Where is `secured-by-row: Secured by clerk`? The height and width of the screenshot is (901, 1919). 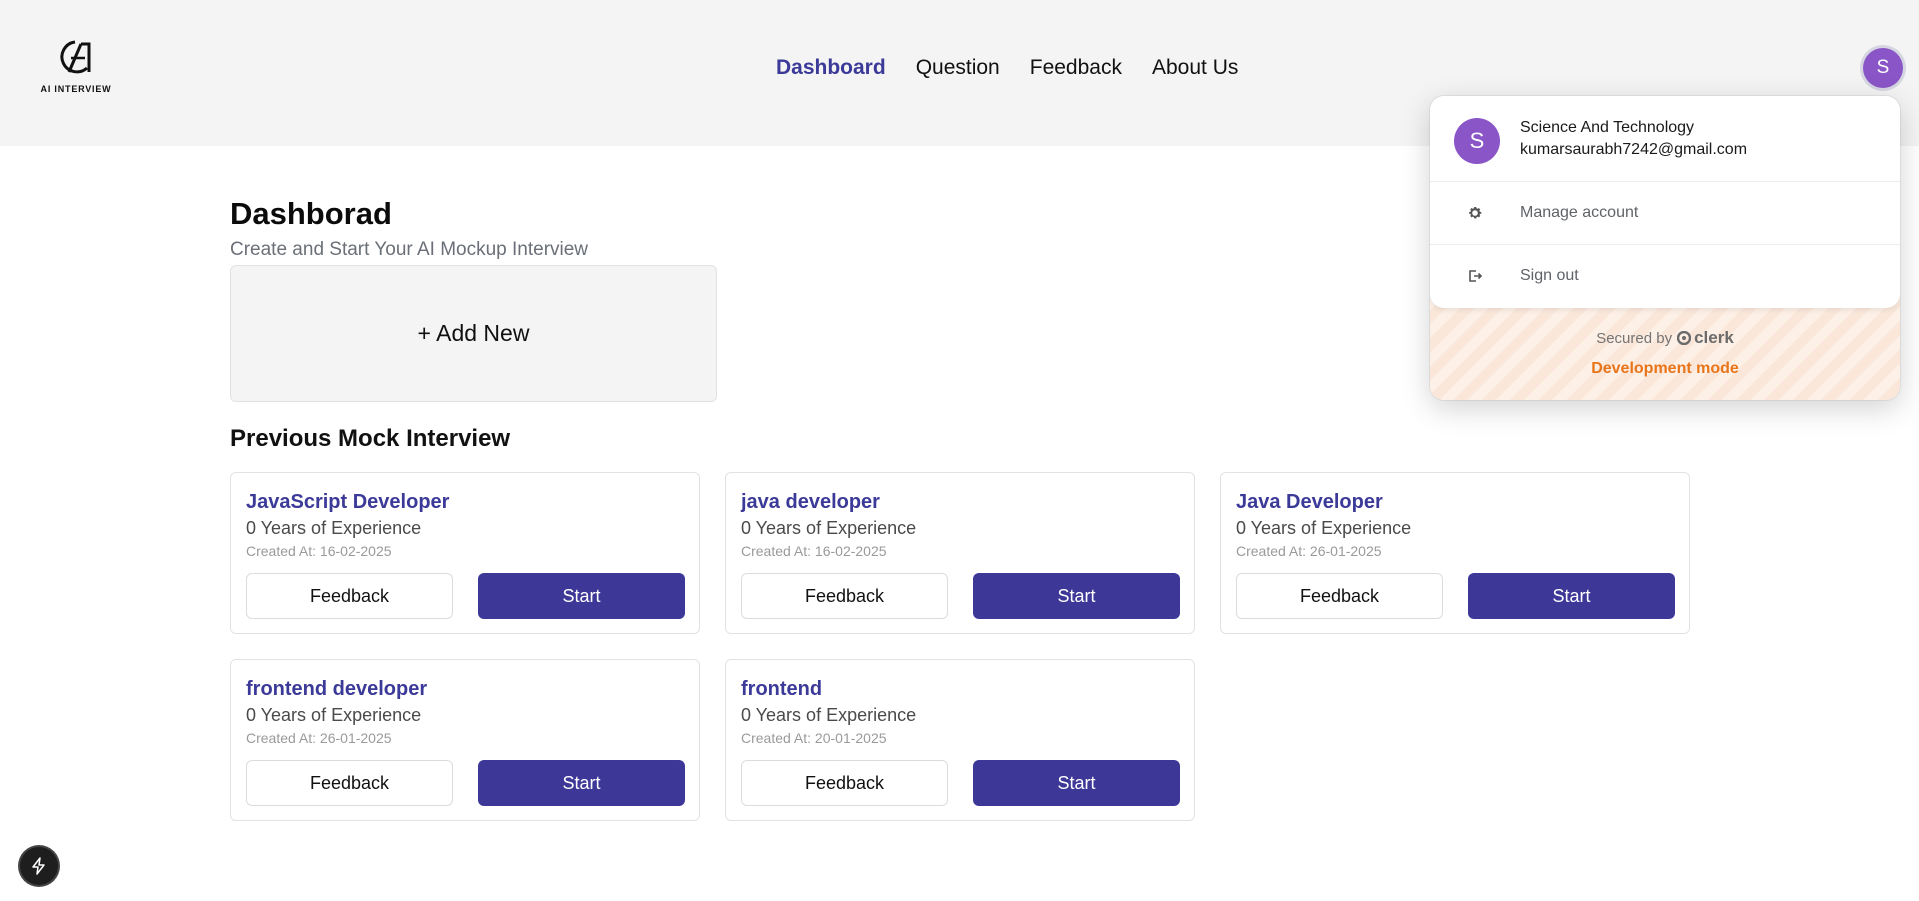
secured-by-row: Secured by clerk is located at coordinates (1665, 338).